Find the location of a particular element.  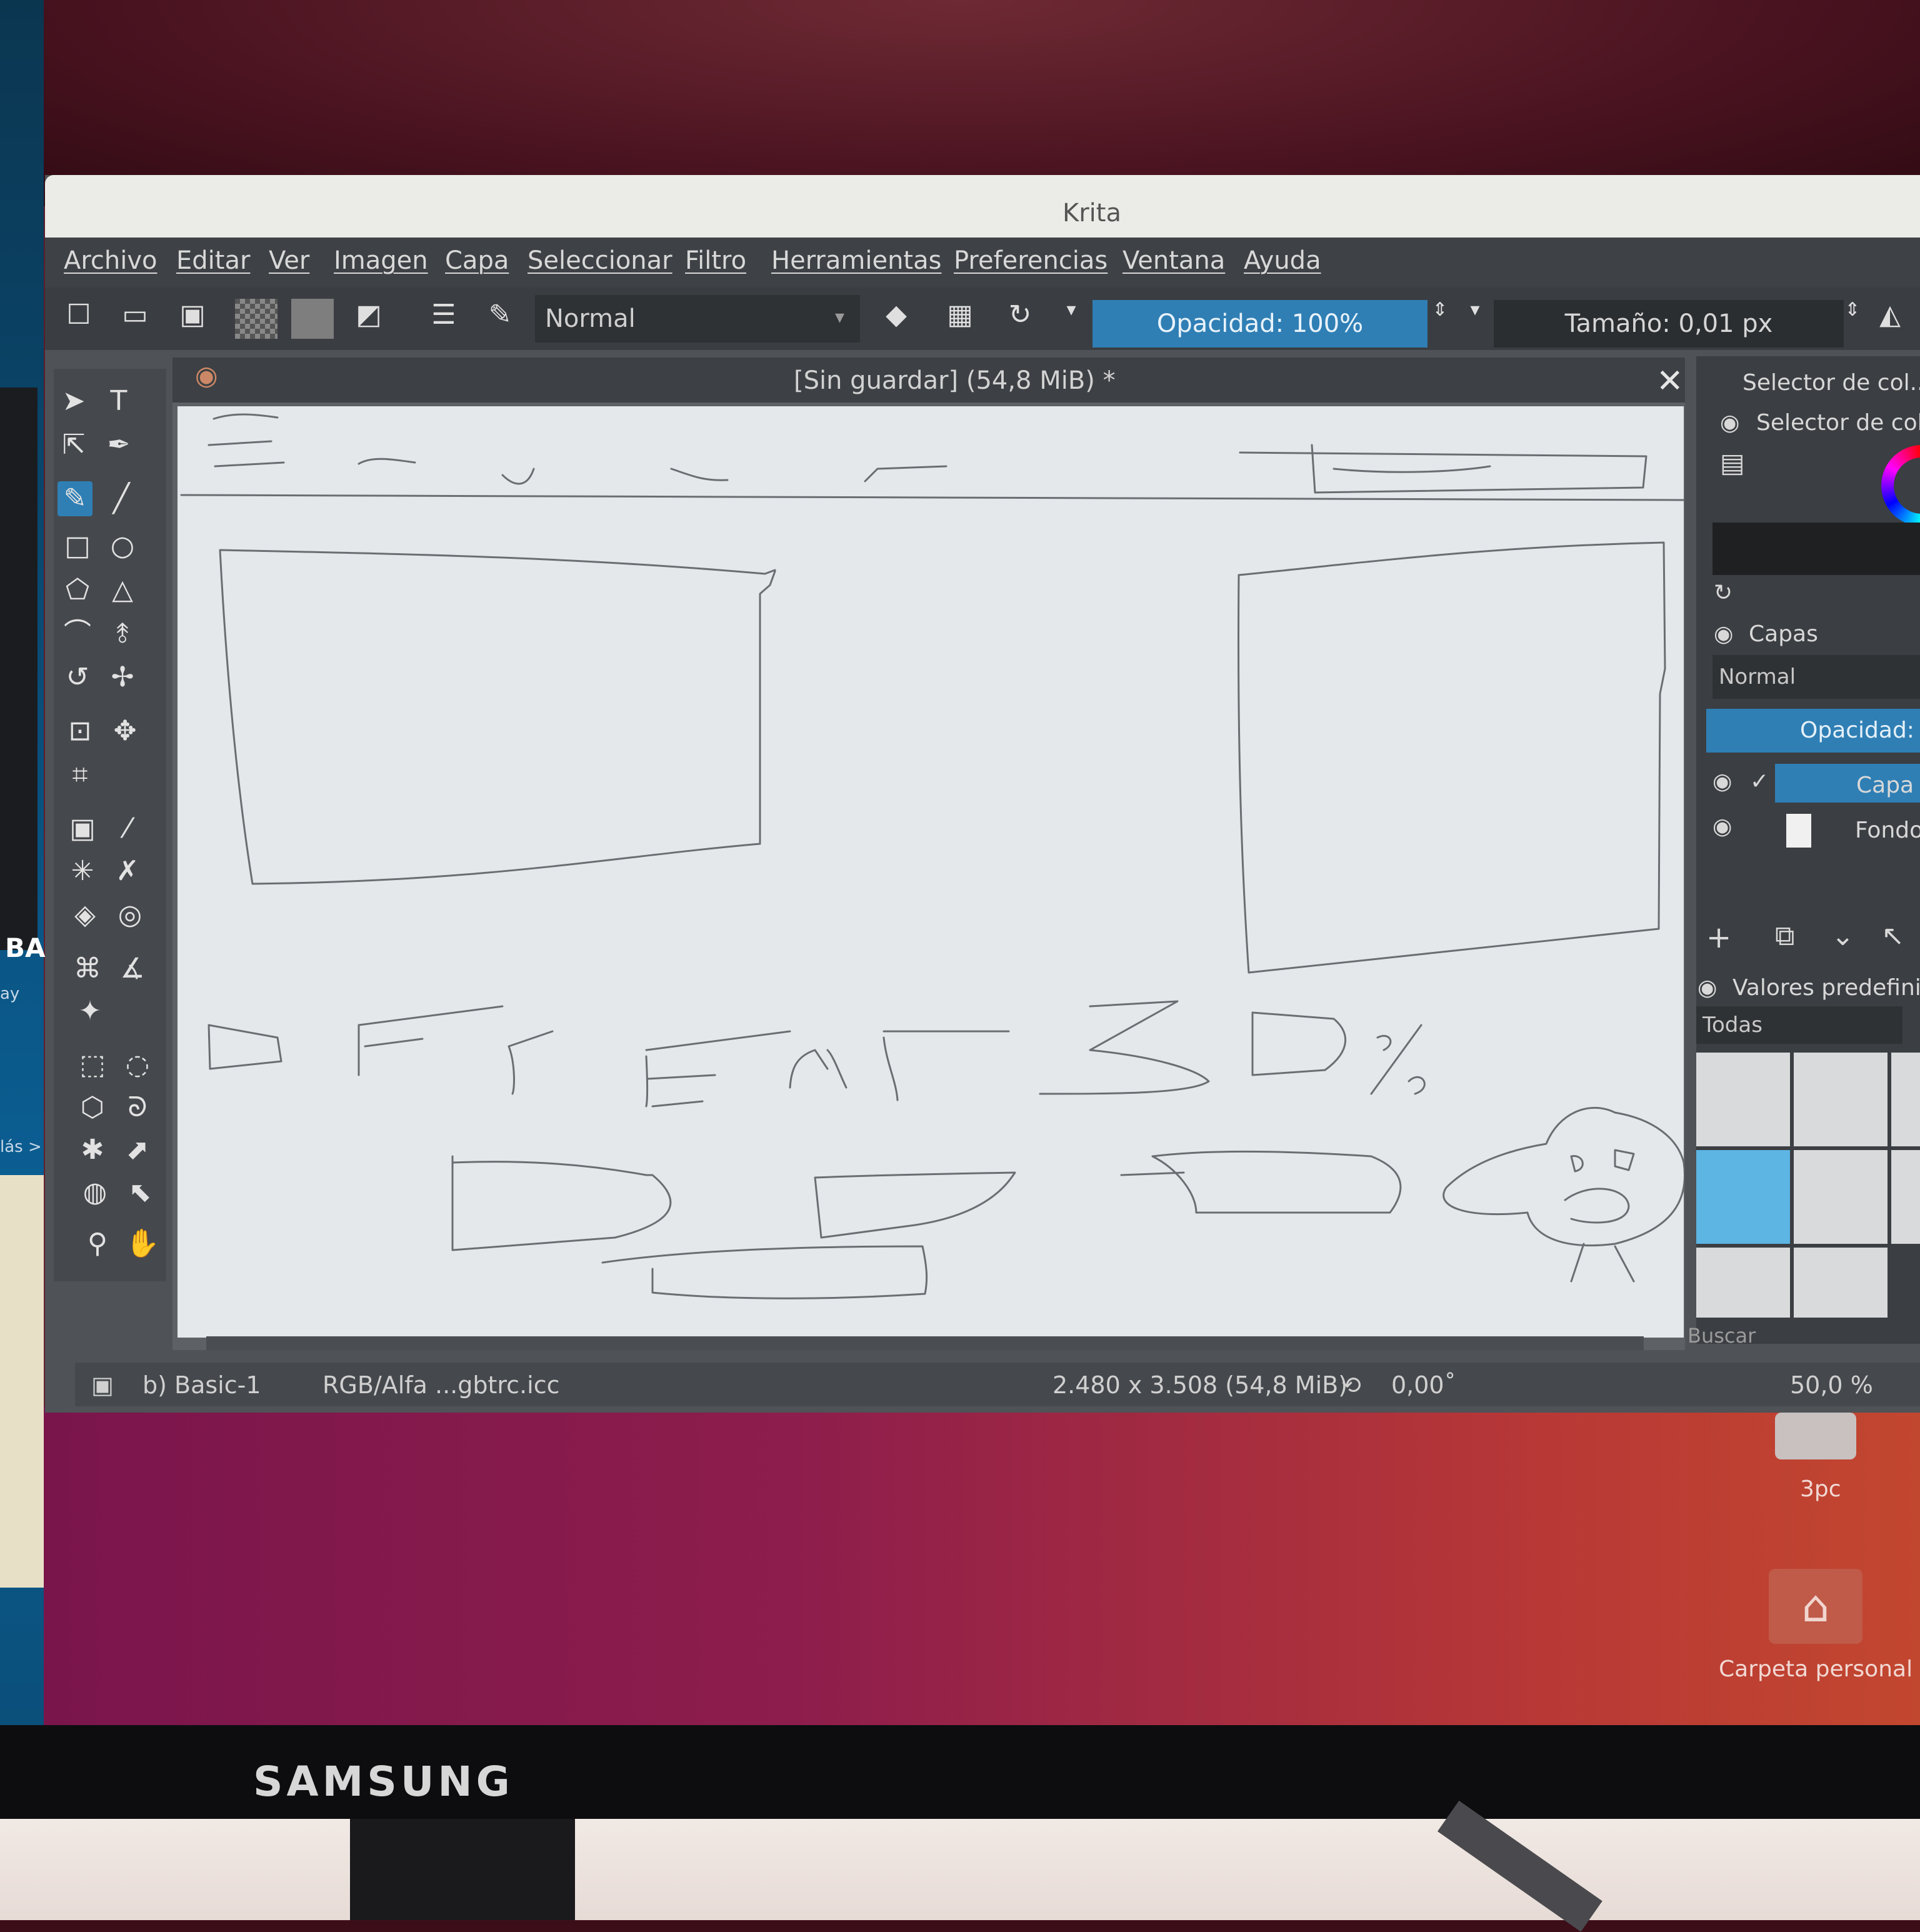

bezier-select-icon: ◍ is located at coordinates (95, 1192).